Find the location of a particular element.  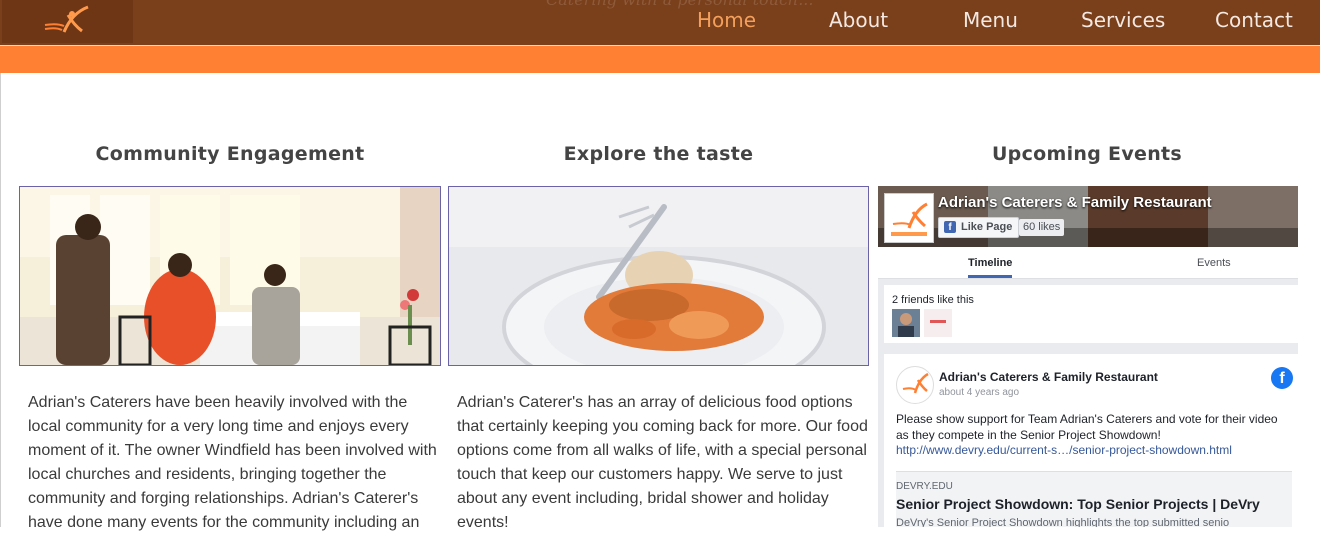

logo-icon is located at coordinates (66, 19).